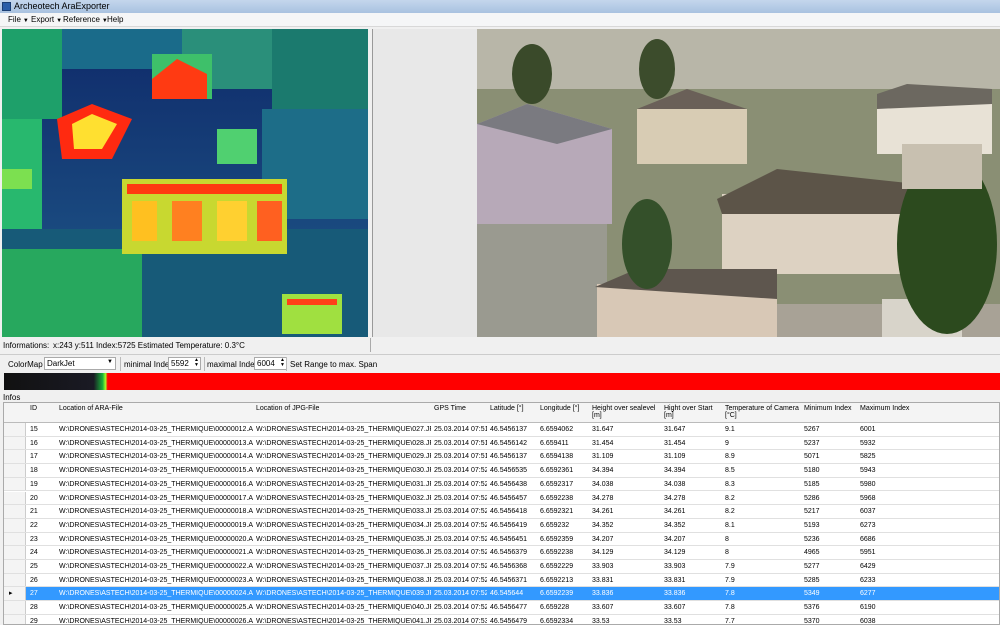 This screenshot has width=1000, height=625. I want to click on table-cell: 25.03.2014 07:51, so click(460, 443).